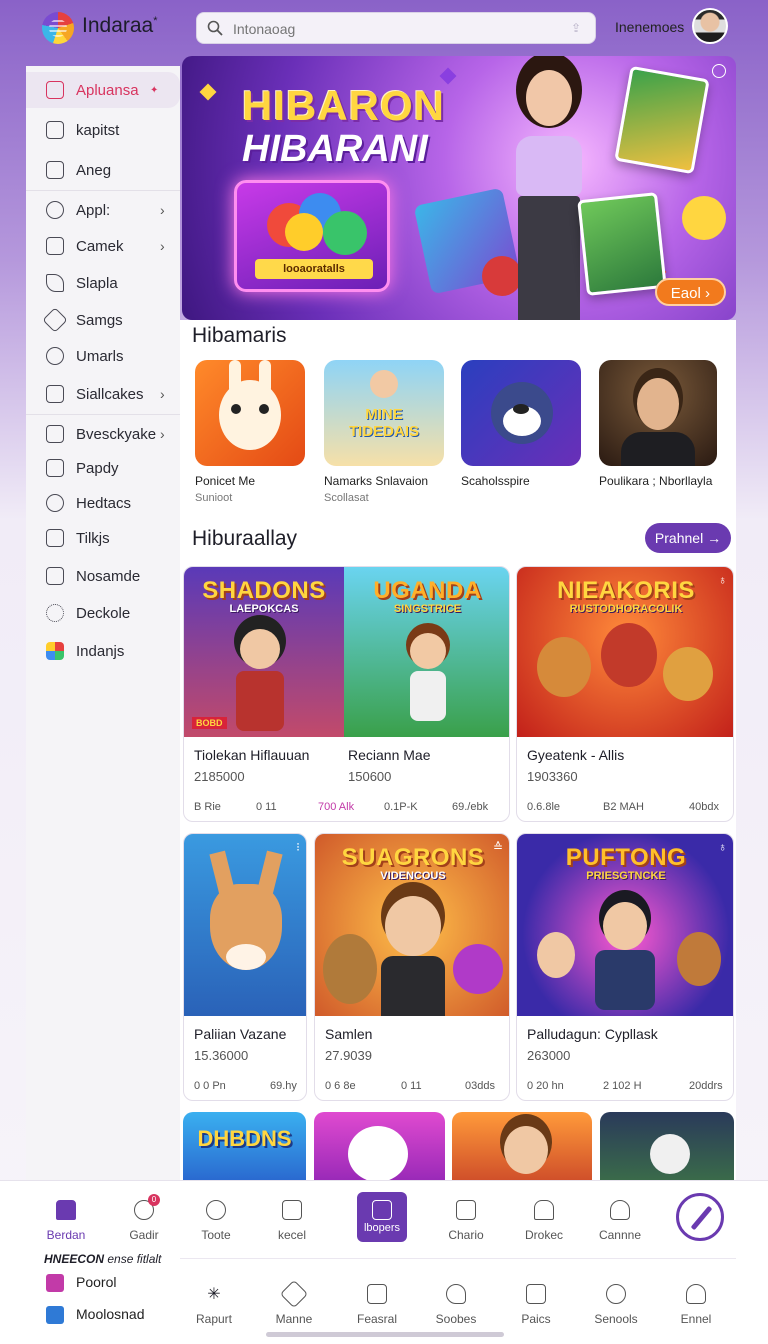 The width and height of the screenshot is (768, 1344). I want to click on sidebar-item-tilkjs: Tilkjs, so click(103, 538).